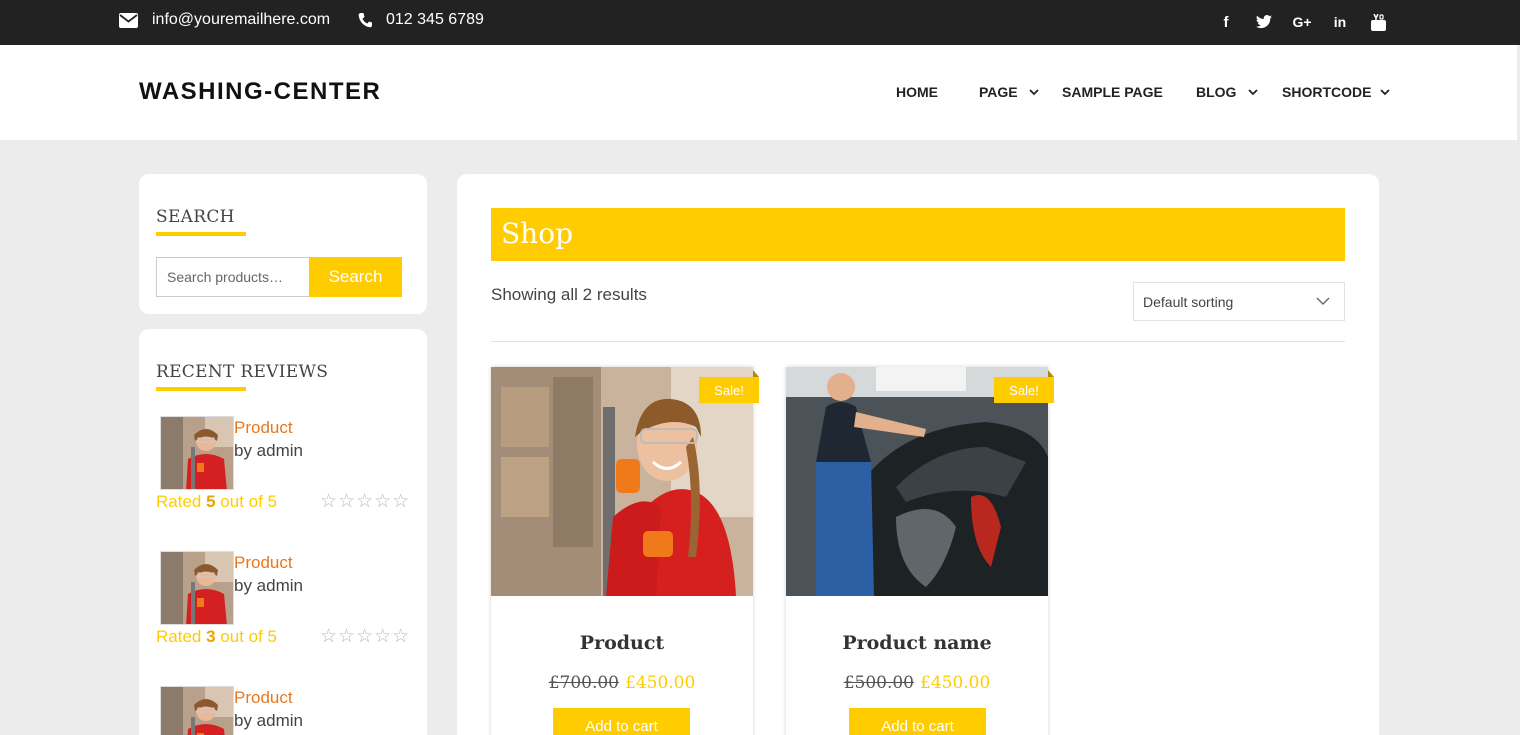 The image size is (1520, 735). What do you see at coordinates (583, 683) in the screenshot?
I see `old-price: £700.00` at bounding box center [583, 683].